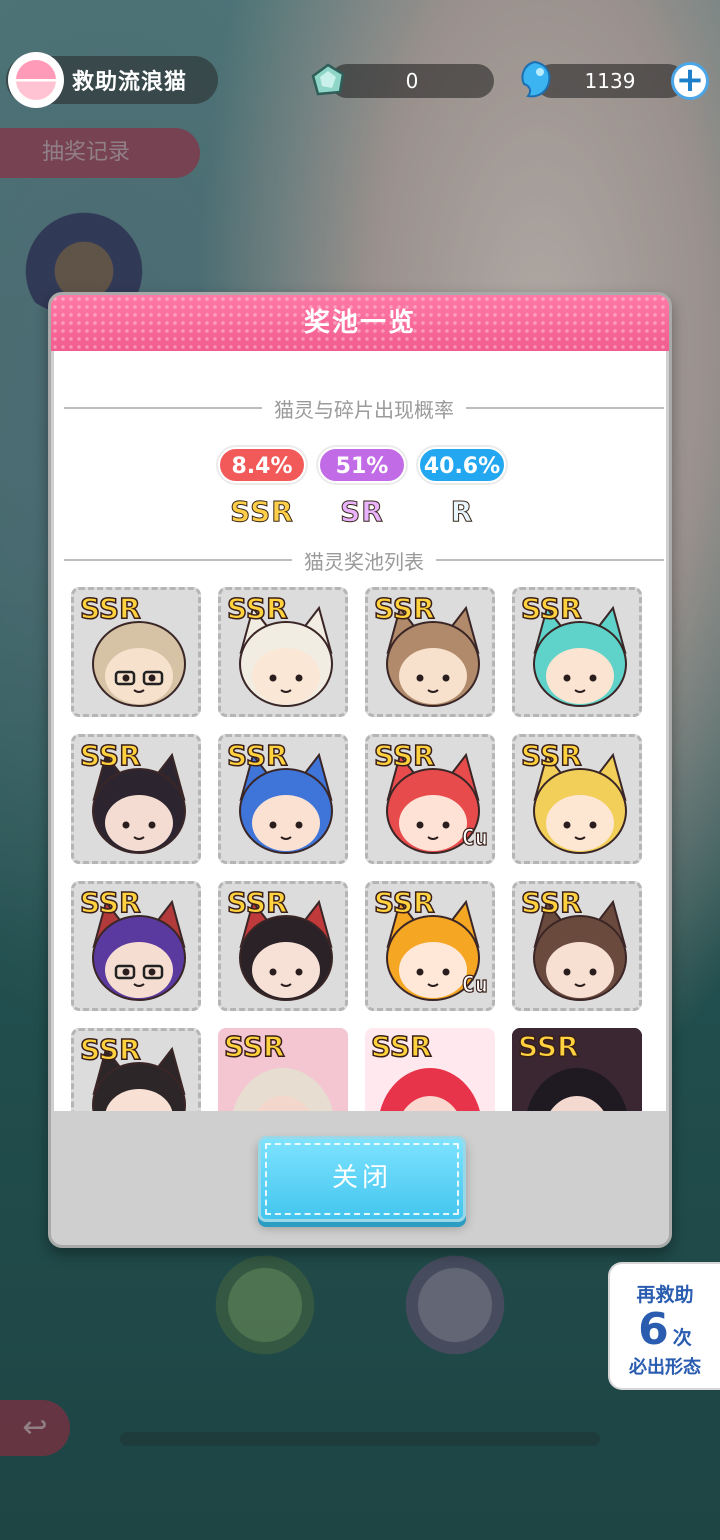  Describe the element at coordinates (665, 1367) in the screenshot. I see `pity-line3: 必出形态` at that location.